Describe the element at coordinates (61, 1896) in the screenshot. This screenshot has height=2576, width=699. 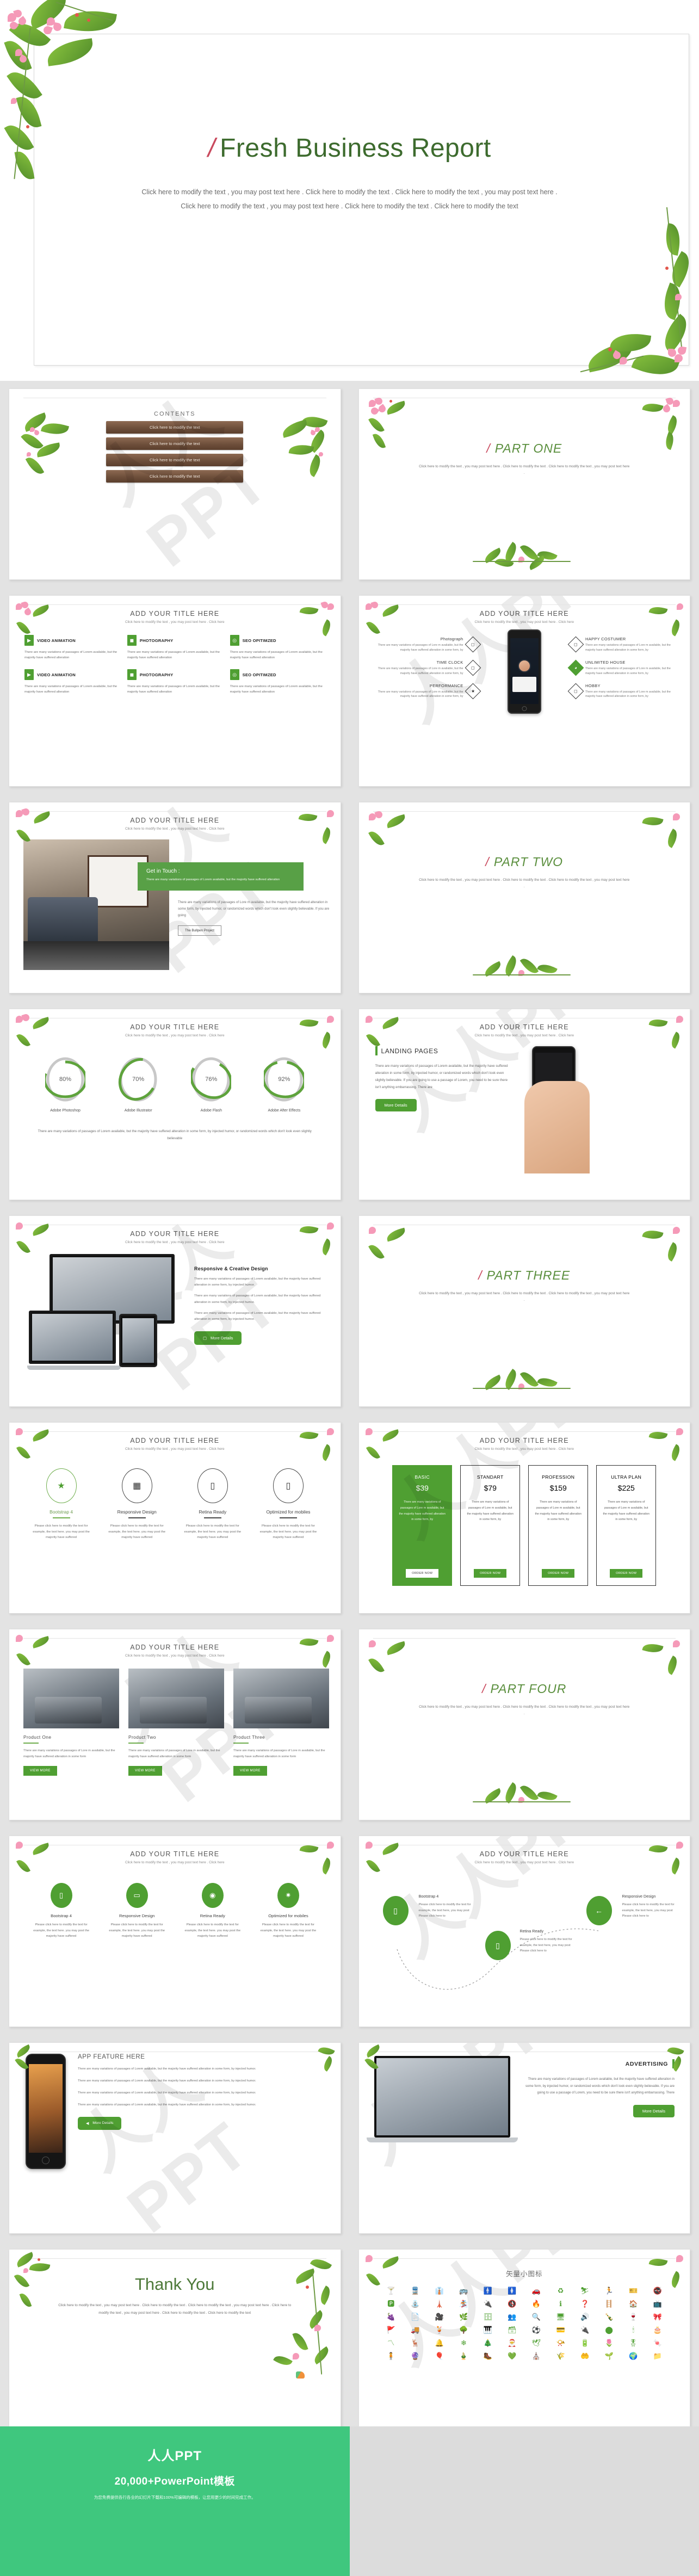
I see `mobile-icon: ▯` at that location.